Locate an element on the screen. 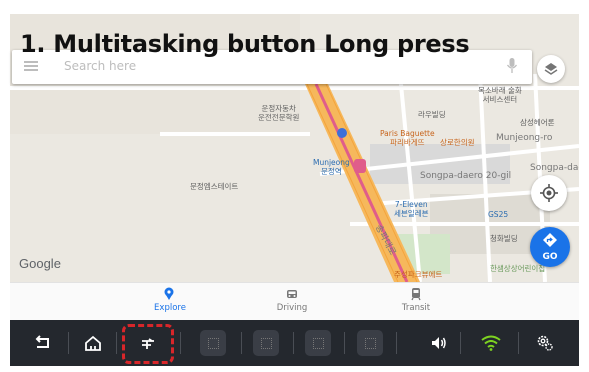  search-input: Search here is located at coordinates (100, 66).